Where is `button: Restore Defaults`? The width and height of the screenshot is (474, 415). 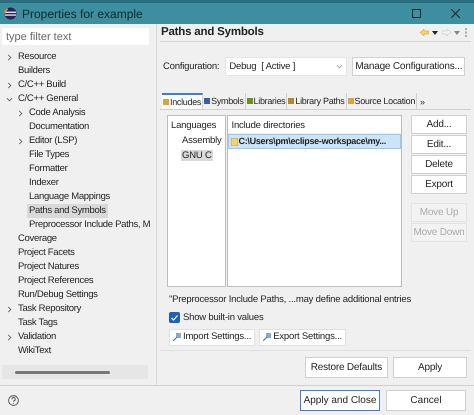 button: Restore Defaults is located at coordinates (346, 367).